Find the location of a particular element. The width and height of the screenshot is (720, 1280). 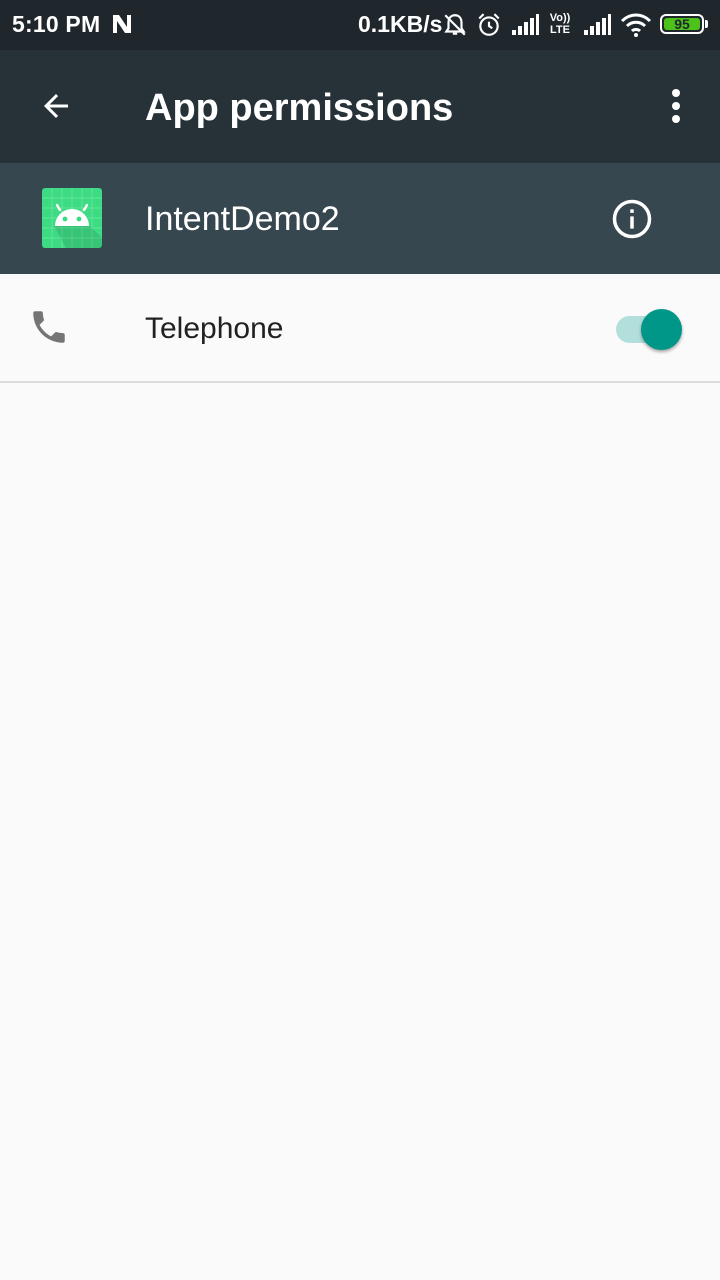

app-header: IntentDemo2 is located at coordinates (360, 218).